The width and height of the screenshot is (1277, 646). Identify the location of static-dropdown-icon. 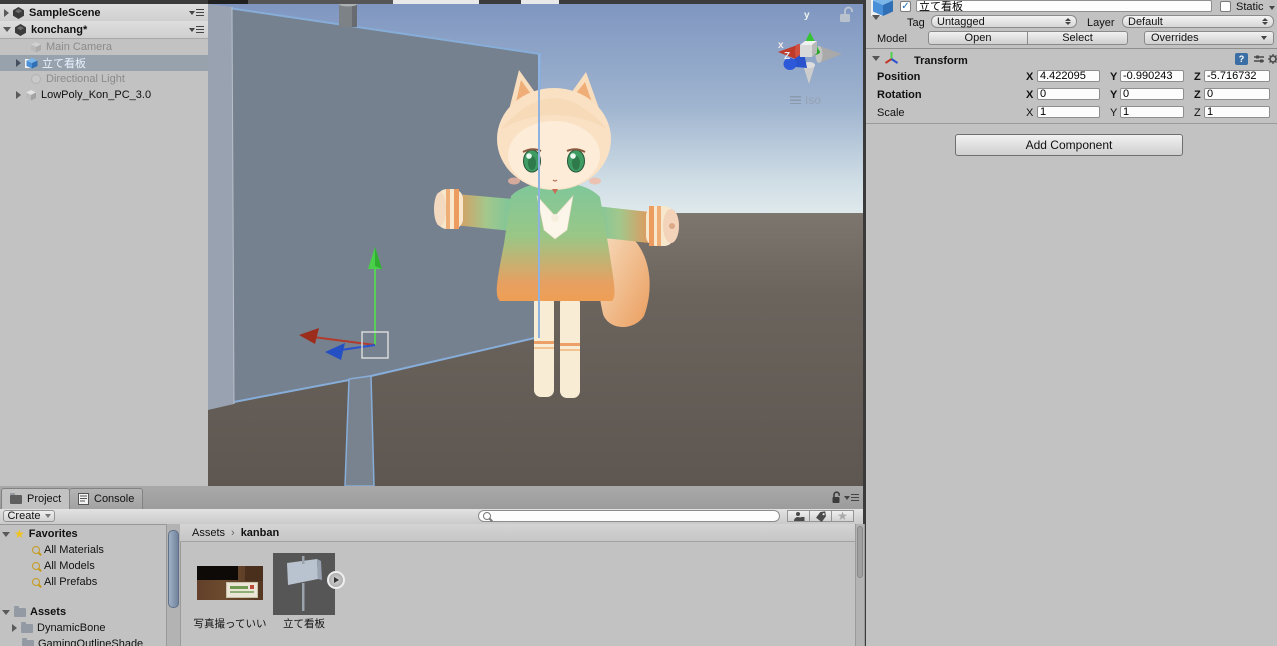
(1272, 8).